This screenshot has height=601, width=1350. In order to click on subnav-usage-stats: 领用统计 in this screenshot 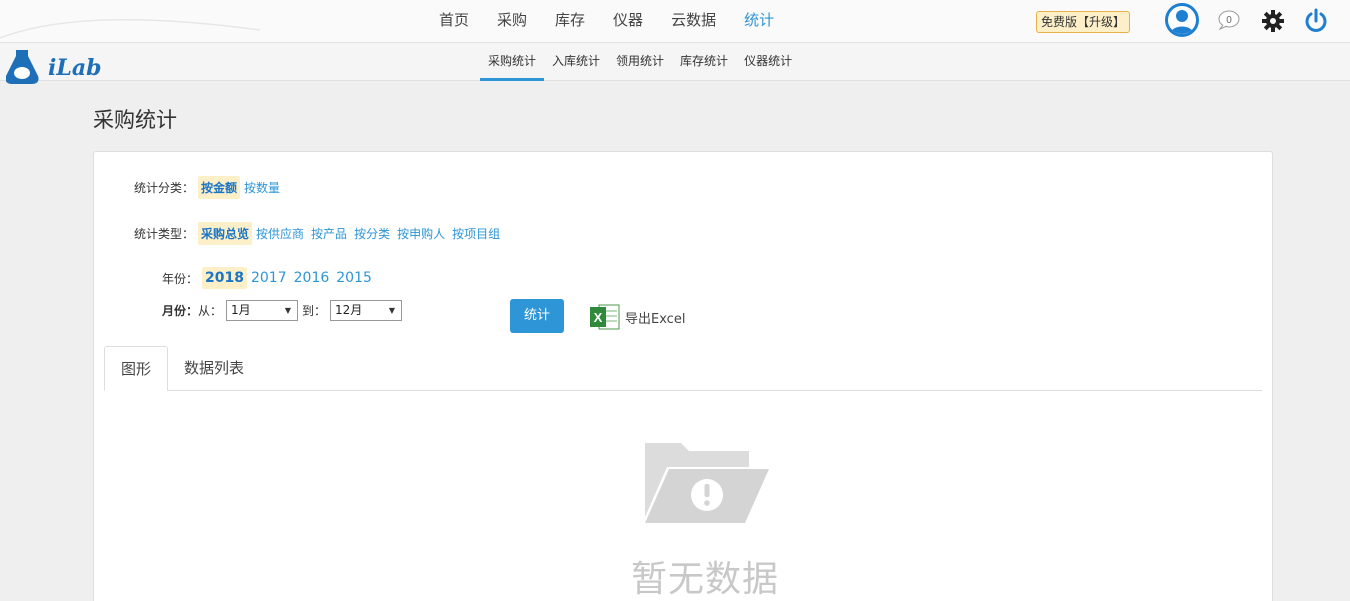, I will do `click(640, 62)`.